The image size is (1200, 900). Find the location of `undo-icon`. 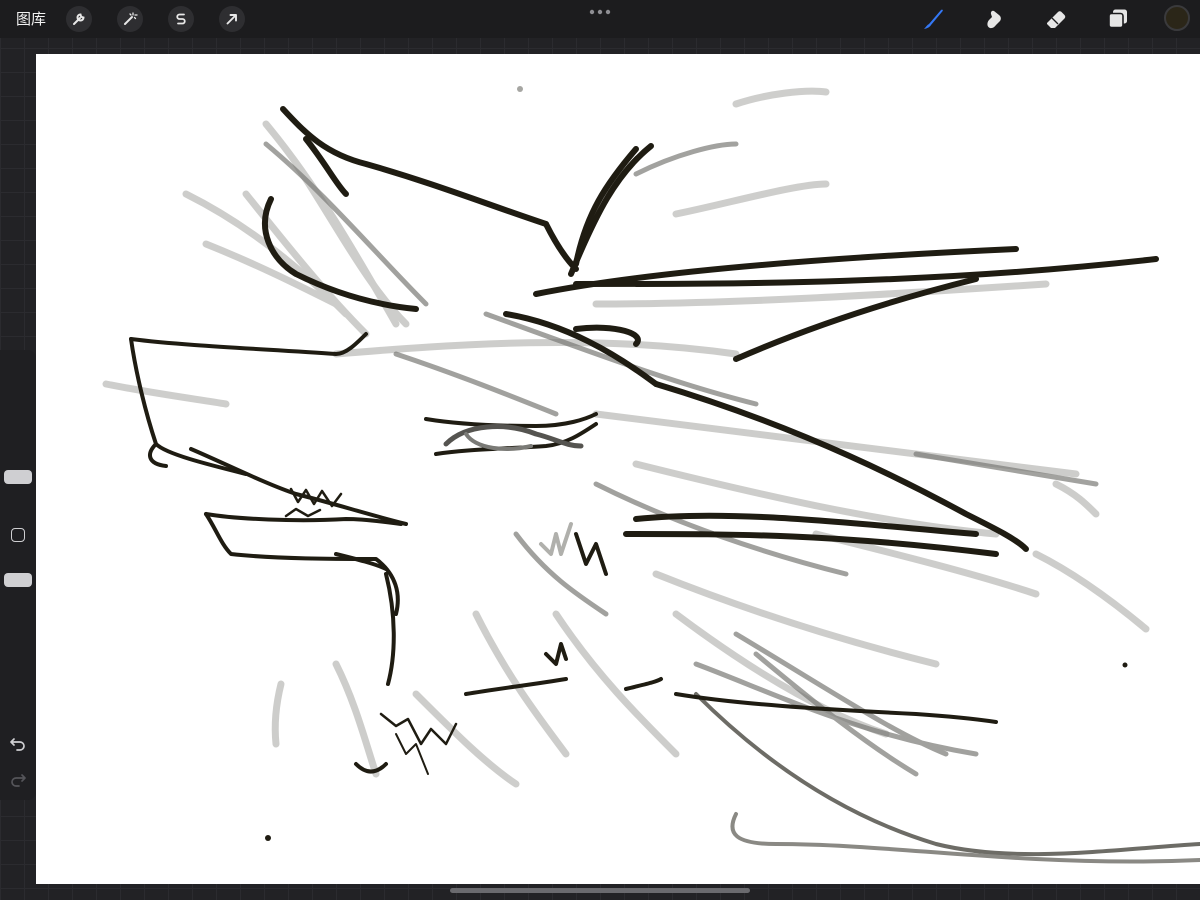

undo-icon is located at coordinates (18, 743).